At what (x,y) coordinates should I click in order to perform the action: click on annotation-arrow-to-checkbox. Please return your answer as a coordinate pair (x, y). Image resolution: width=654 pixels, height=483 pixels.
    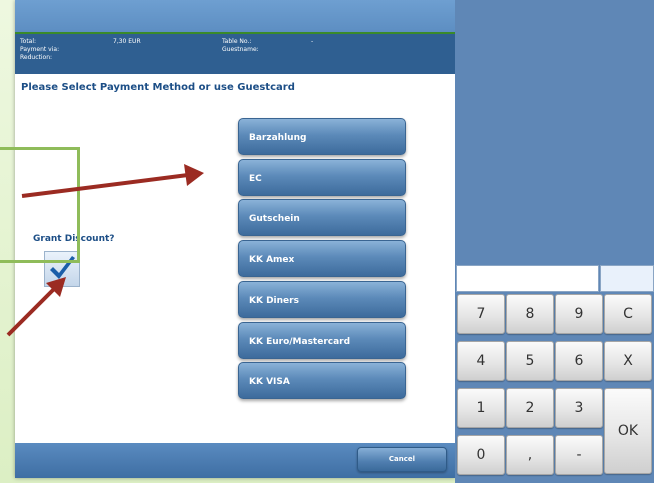
    Looking at the image, I should click on (32, 311).